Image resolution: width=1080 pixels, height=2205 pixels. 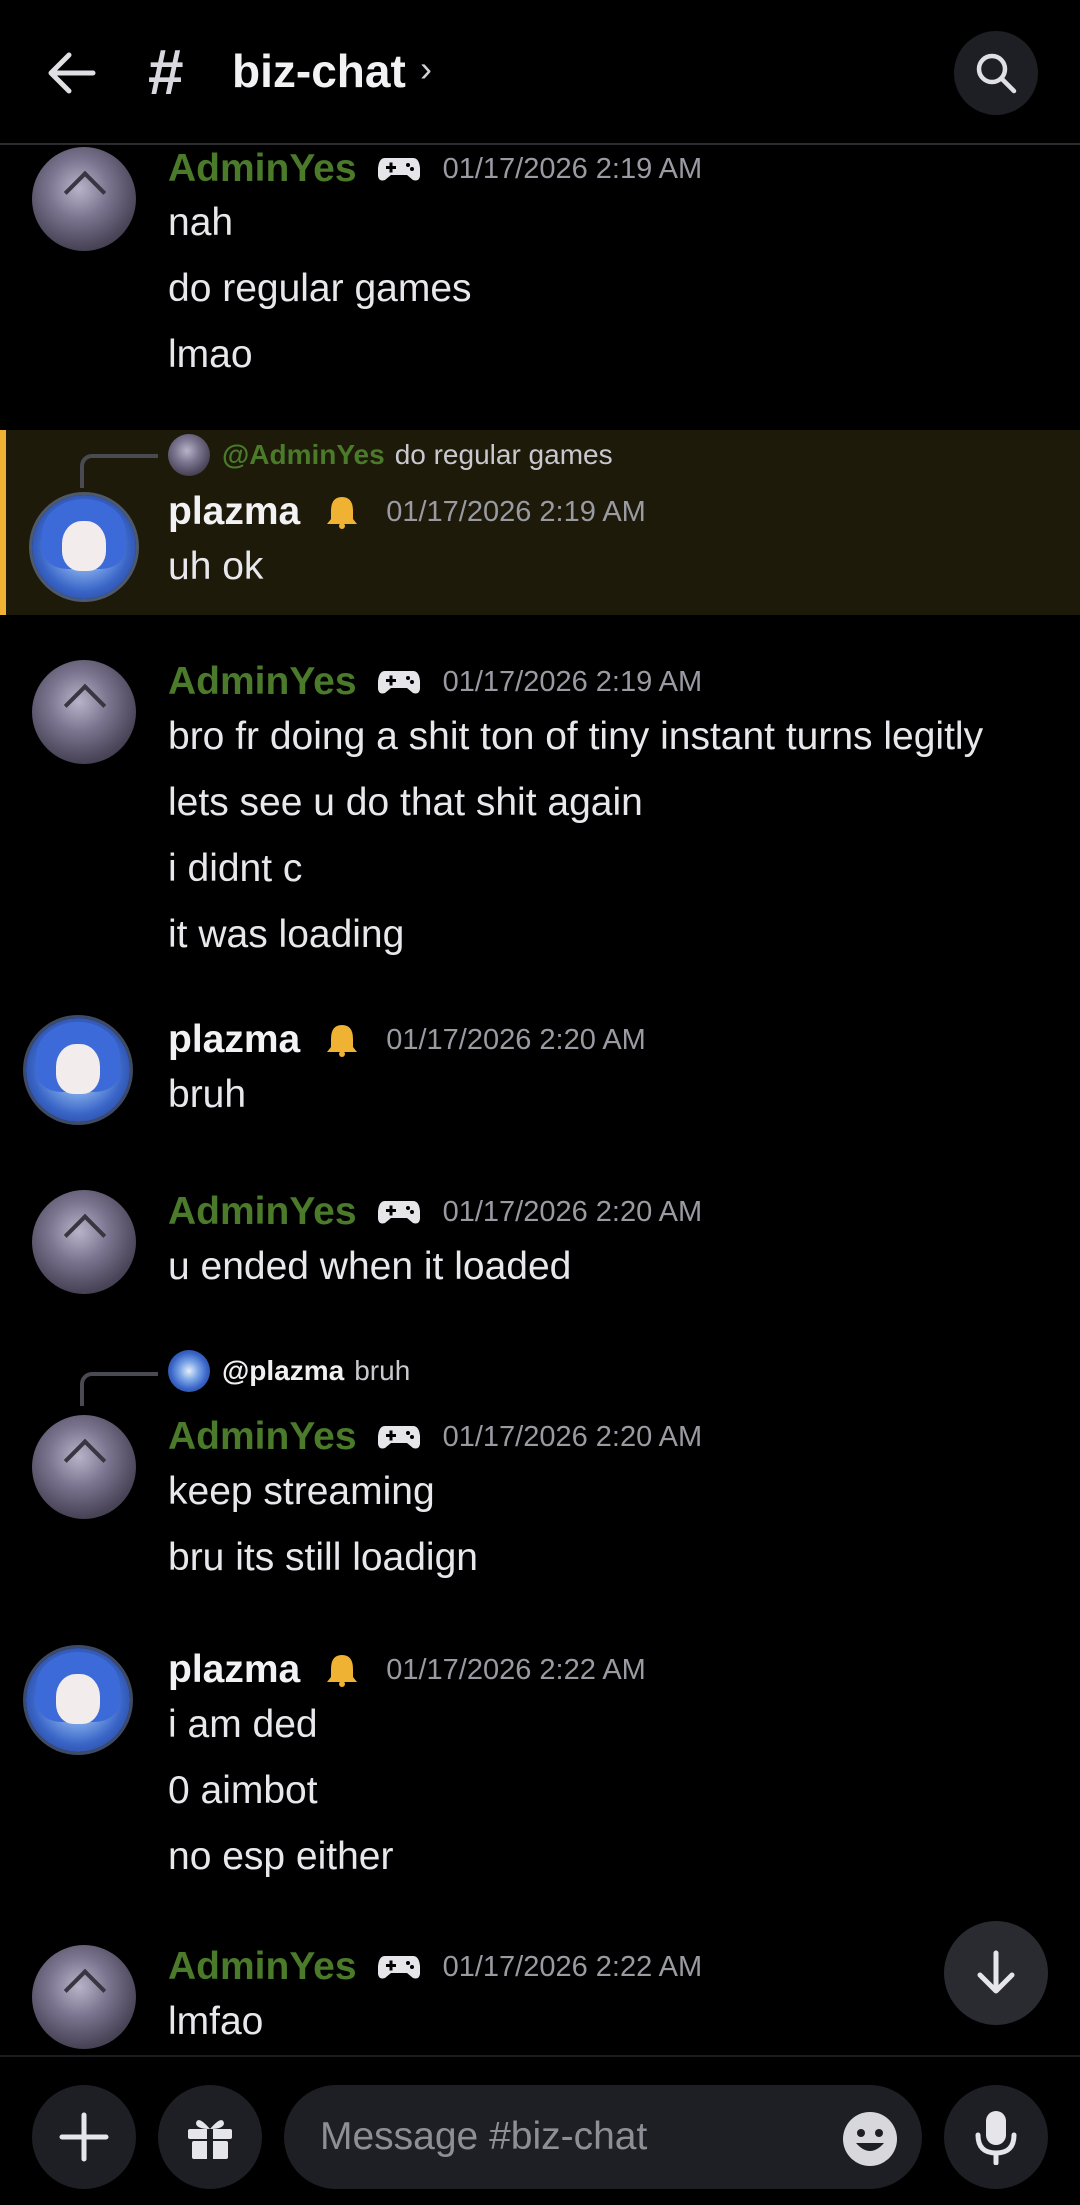 I want to click on message-input-placeholder: Message #biz-chat, so click(x=484, y=2136).